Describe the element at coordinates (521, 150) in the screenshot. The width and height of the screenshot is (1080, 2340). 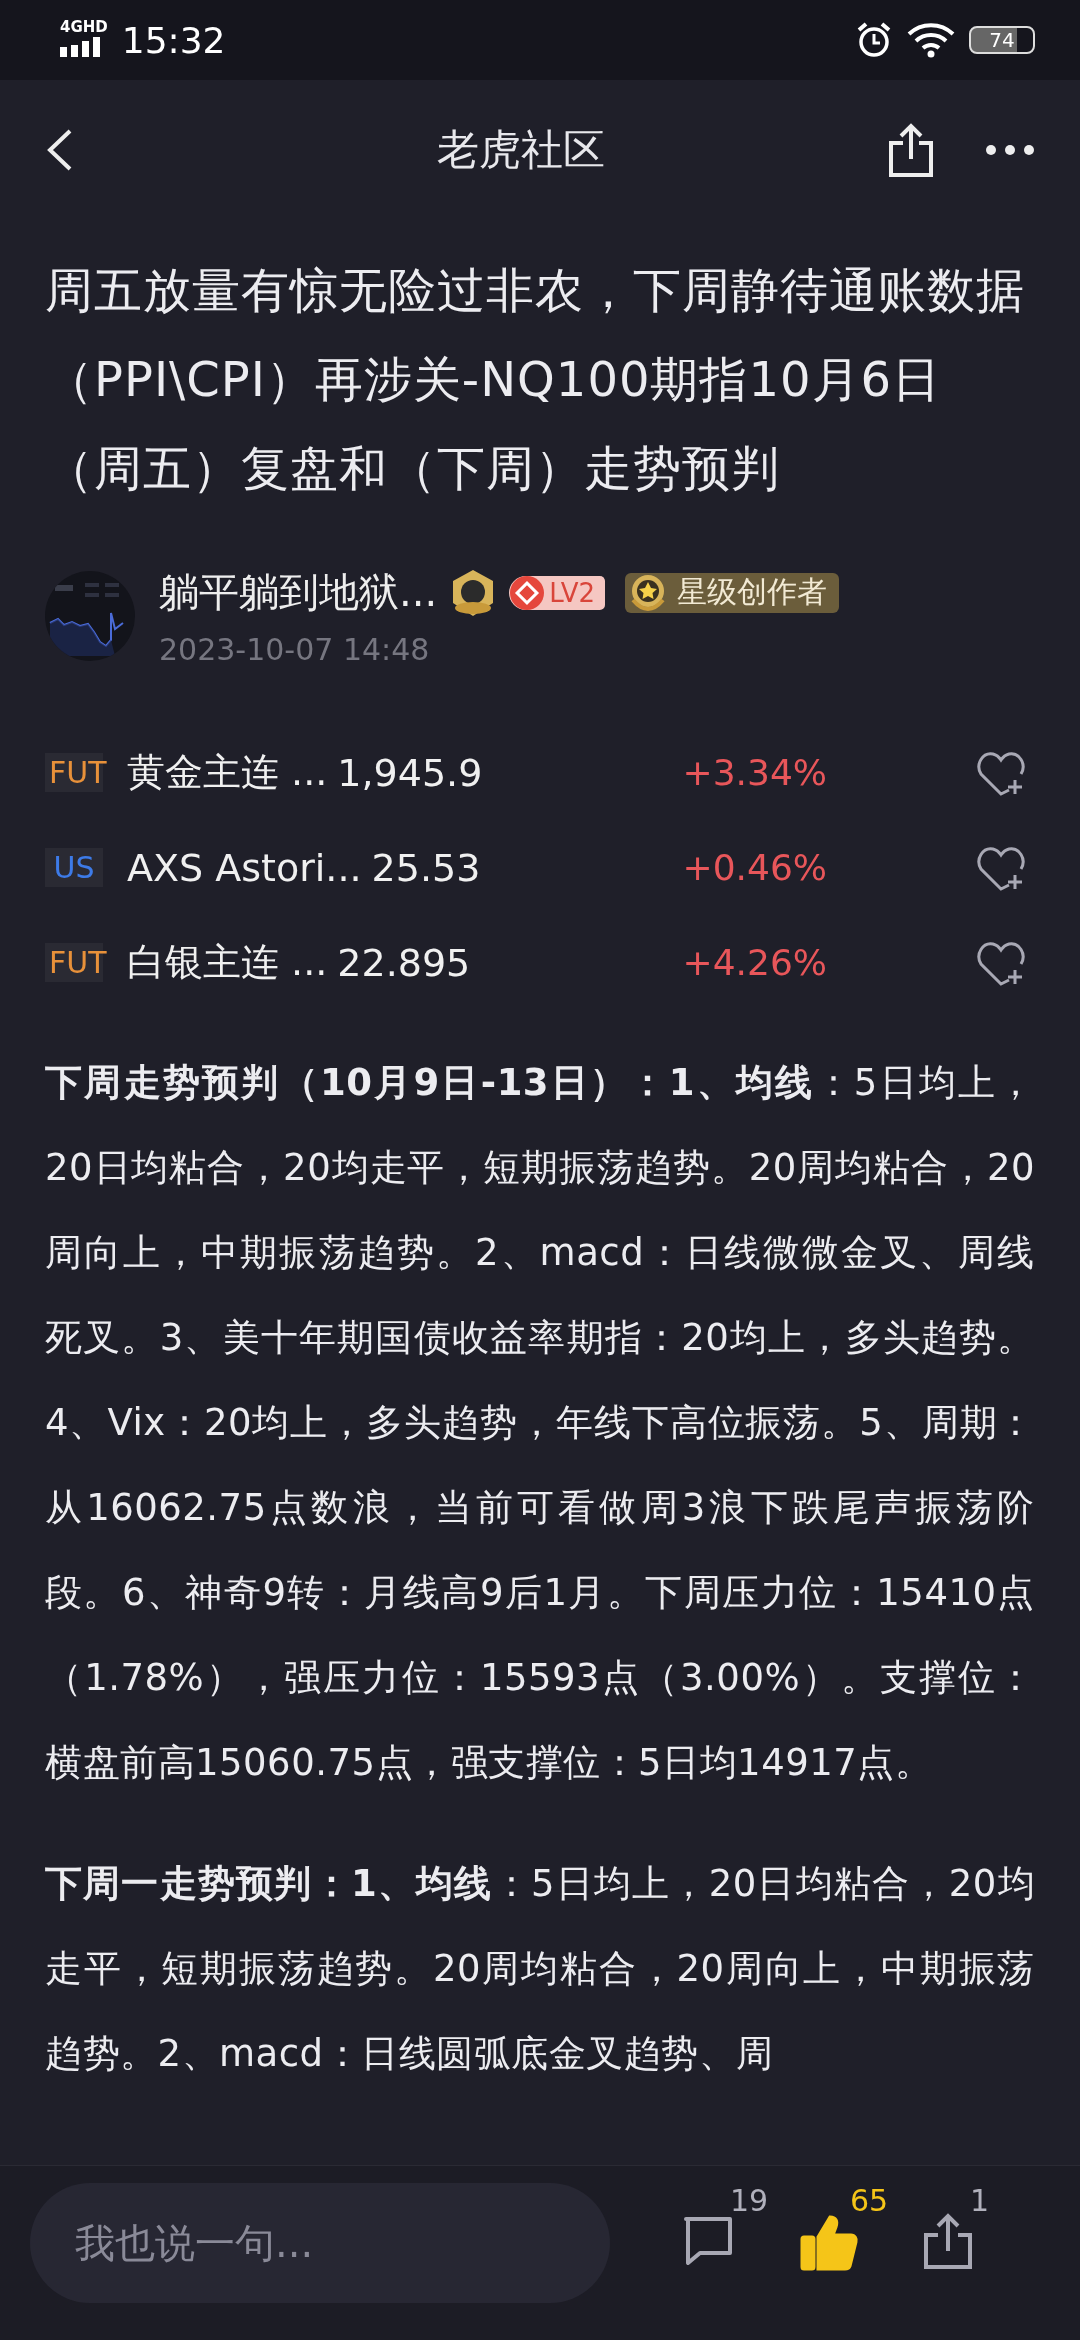
I see `page-title: 老虎社区` at that location.